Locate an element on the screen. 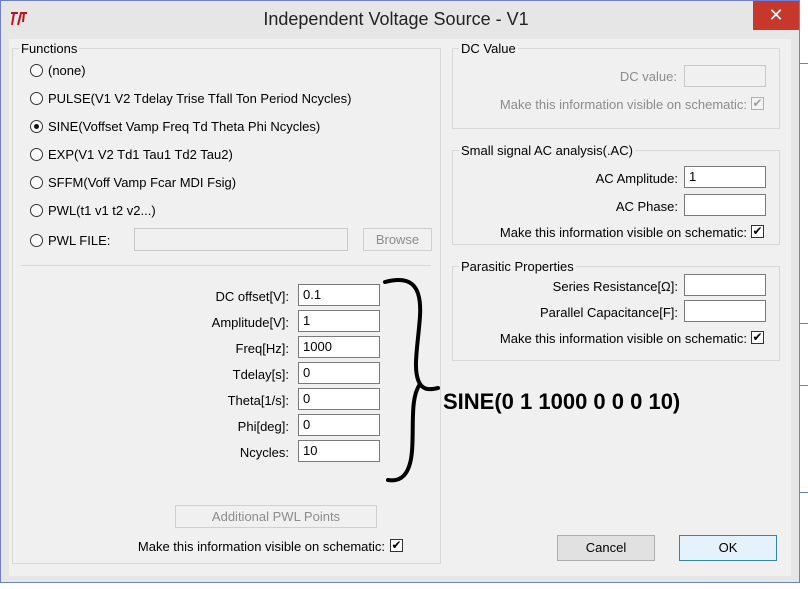  param-label-ncycles: Ncycles: is located at coordinates (264, 452).